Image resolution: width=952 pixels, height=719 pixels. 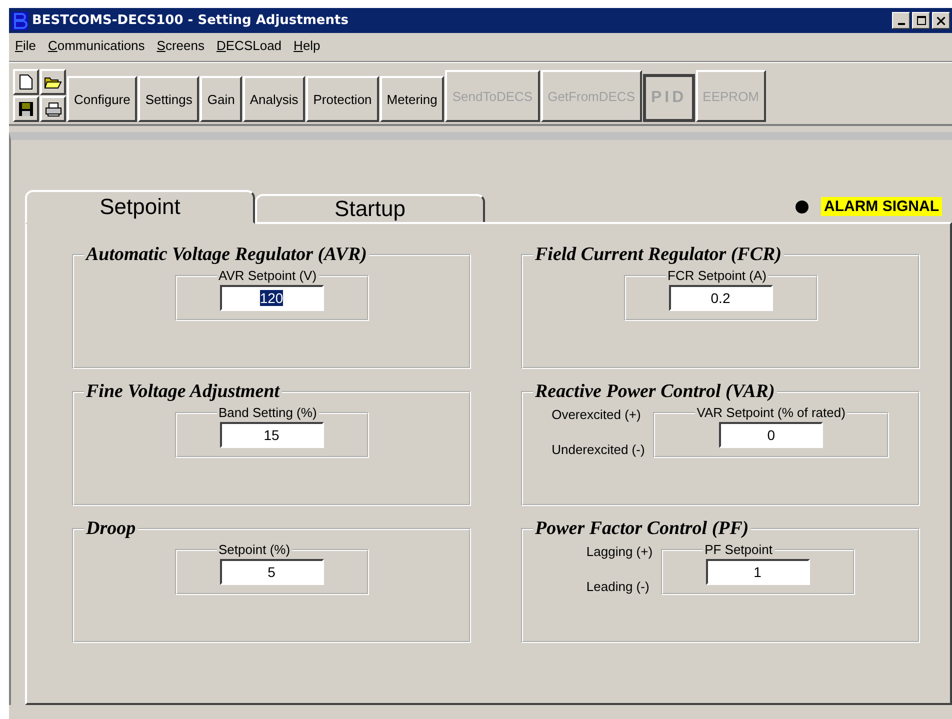 What do you see at coordinates (169, 99) in the screenshot?
I see `toolbar-button: Settings` at bounding box center [169, 99].